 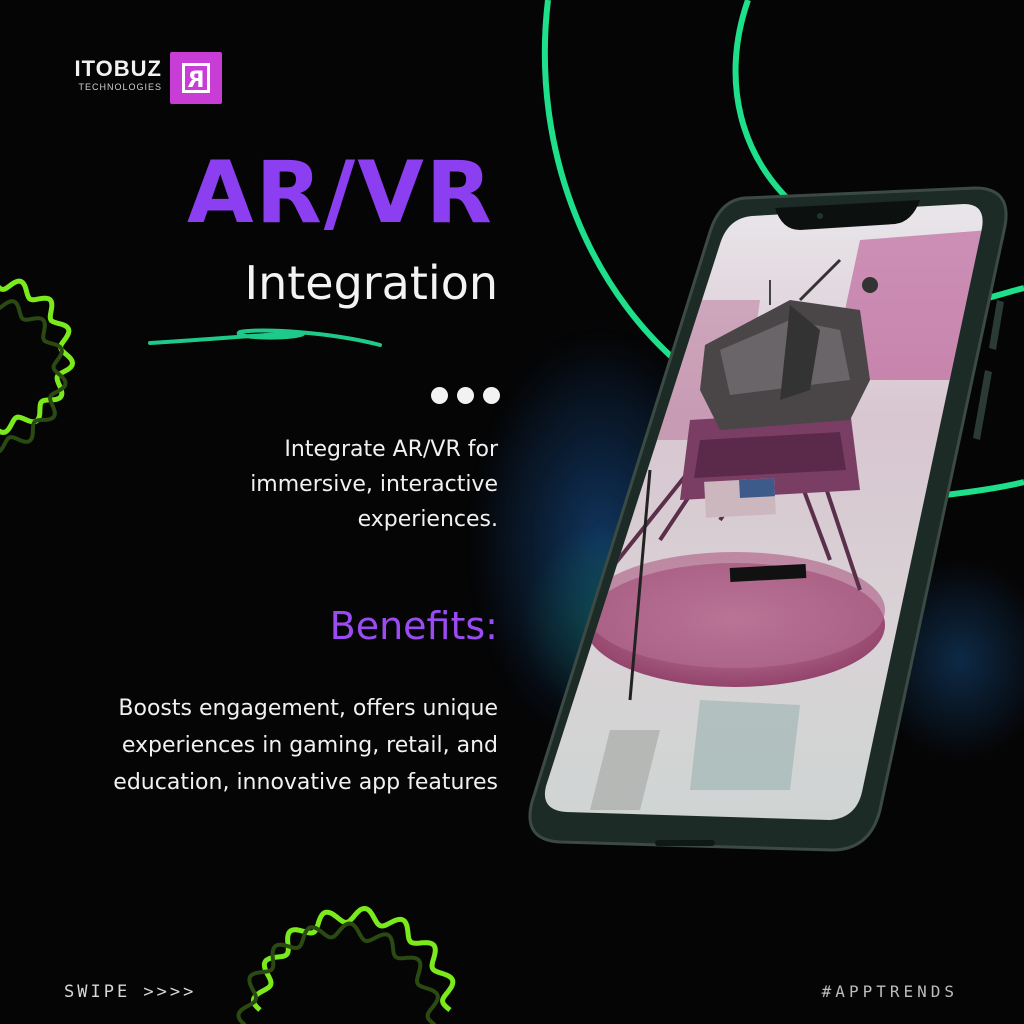 What do you see at coordinates (996, 325) in the screenshot?
I see `phone-side-button` at bounding box center [996, 325].